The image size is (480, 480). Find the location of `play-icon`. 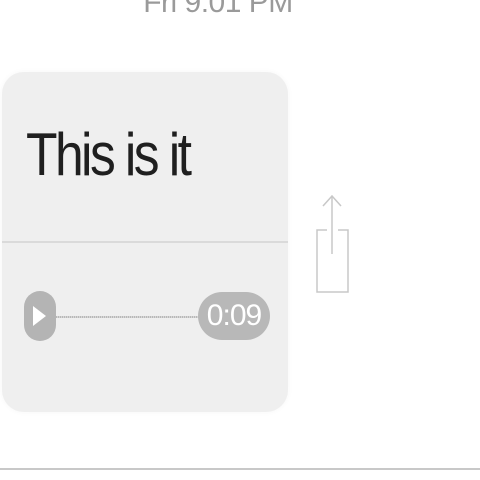

play-icon is located at coordinates (39, 316).